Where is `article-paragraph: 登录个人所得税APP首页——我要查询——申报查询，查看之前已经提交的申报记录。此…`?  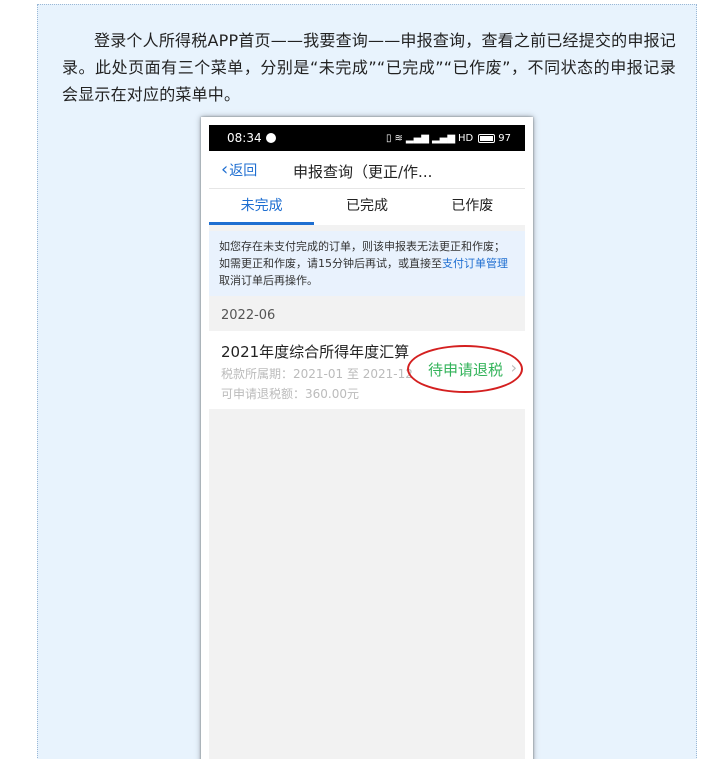 article-paragraph: 登录个人所得税APP首页——我要查询——申报查询，查看之前已经提交的申报记录。此… is located at coordinates (369, 67).